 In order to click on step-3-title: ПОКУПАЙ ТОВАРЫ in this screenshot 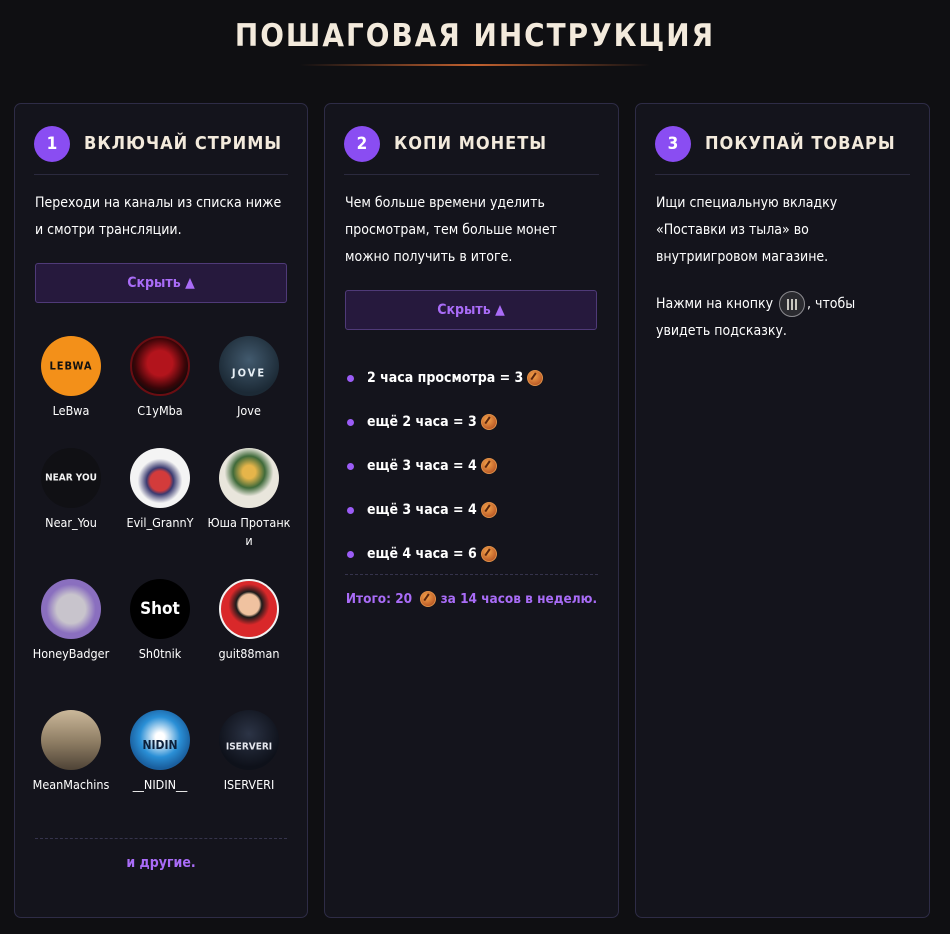, I will do `click(800, 143)`.